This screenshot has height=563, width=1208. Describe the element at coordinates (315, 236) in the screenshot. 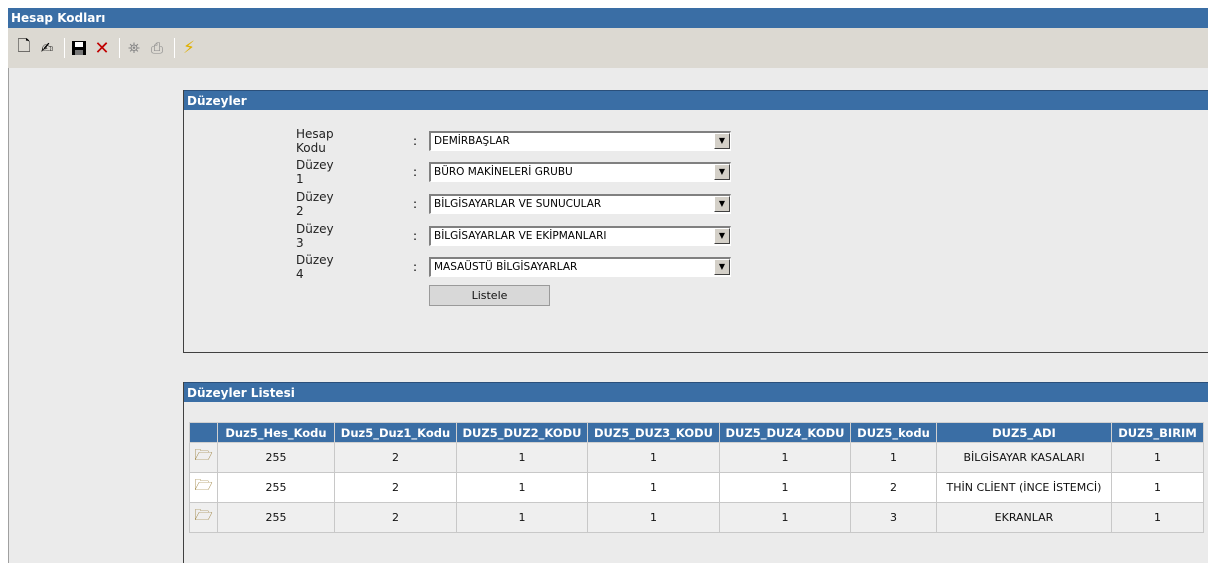

I see `field-label: Düzey 3` at that location.